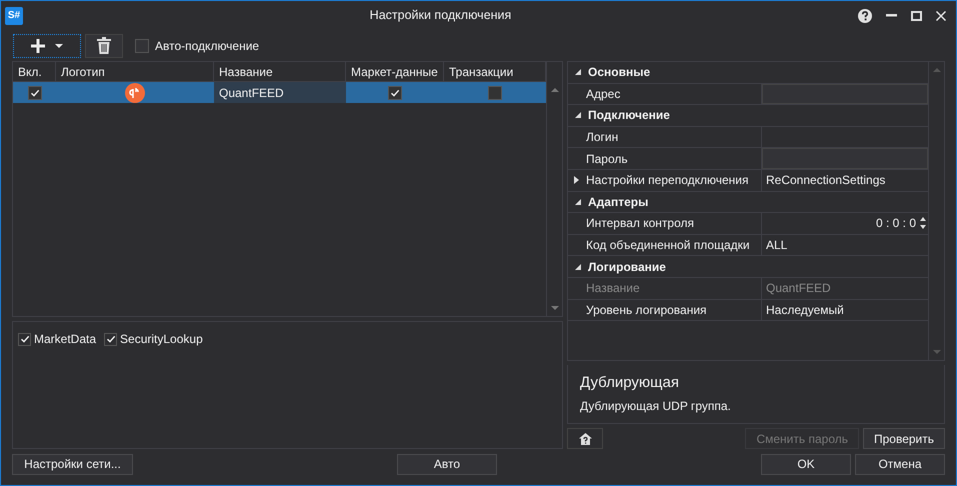 The image size is (957, 486). Describe the element at coordinates (656, 406) in the screenshot. I see `description-text: Дублирующая UDP группа.` at that location.